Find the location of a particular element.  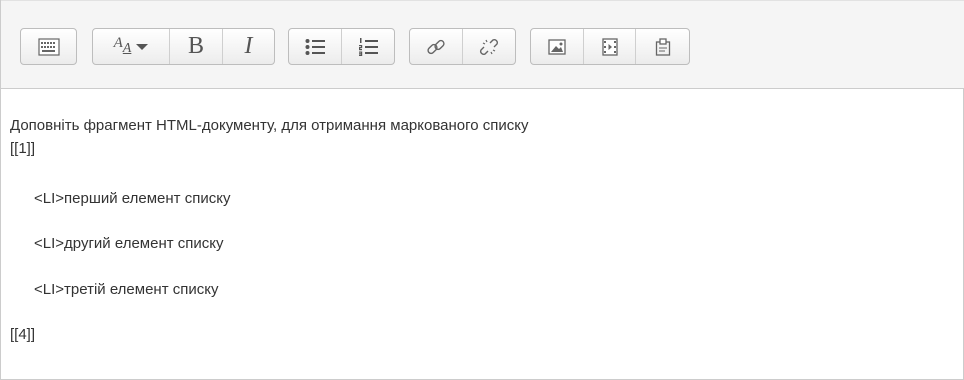

unordered-list-icon is located at coordinates (315, 47).